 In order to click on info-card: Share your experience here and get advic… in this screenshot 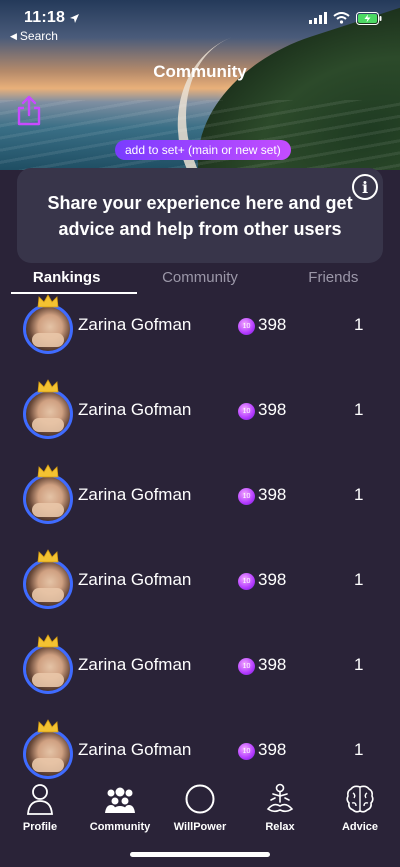, I will do `click(200, 215)`.